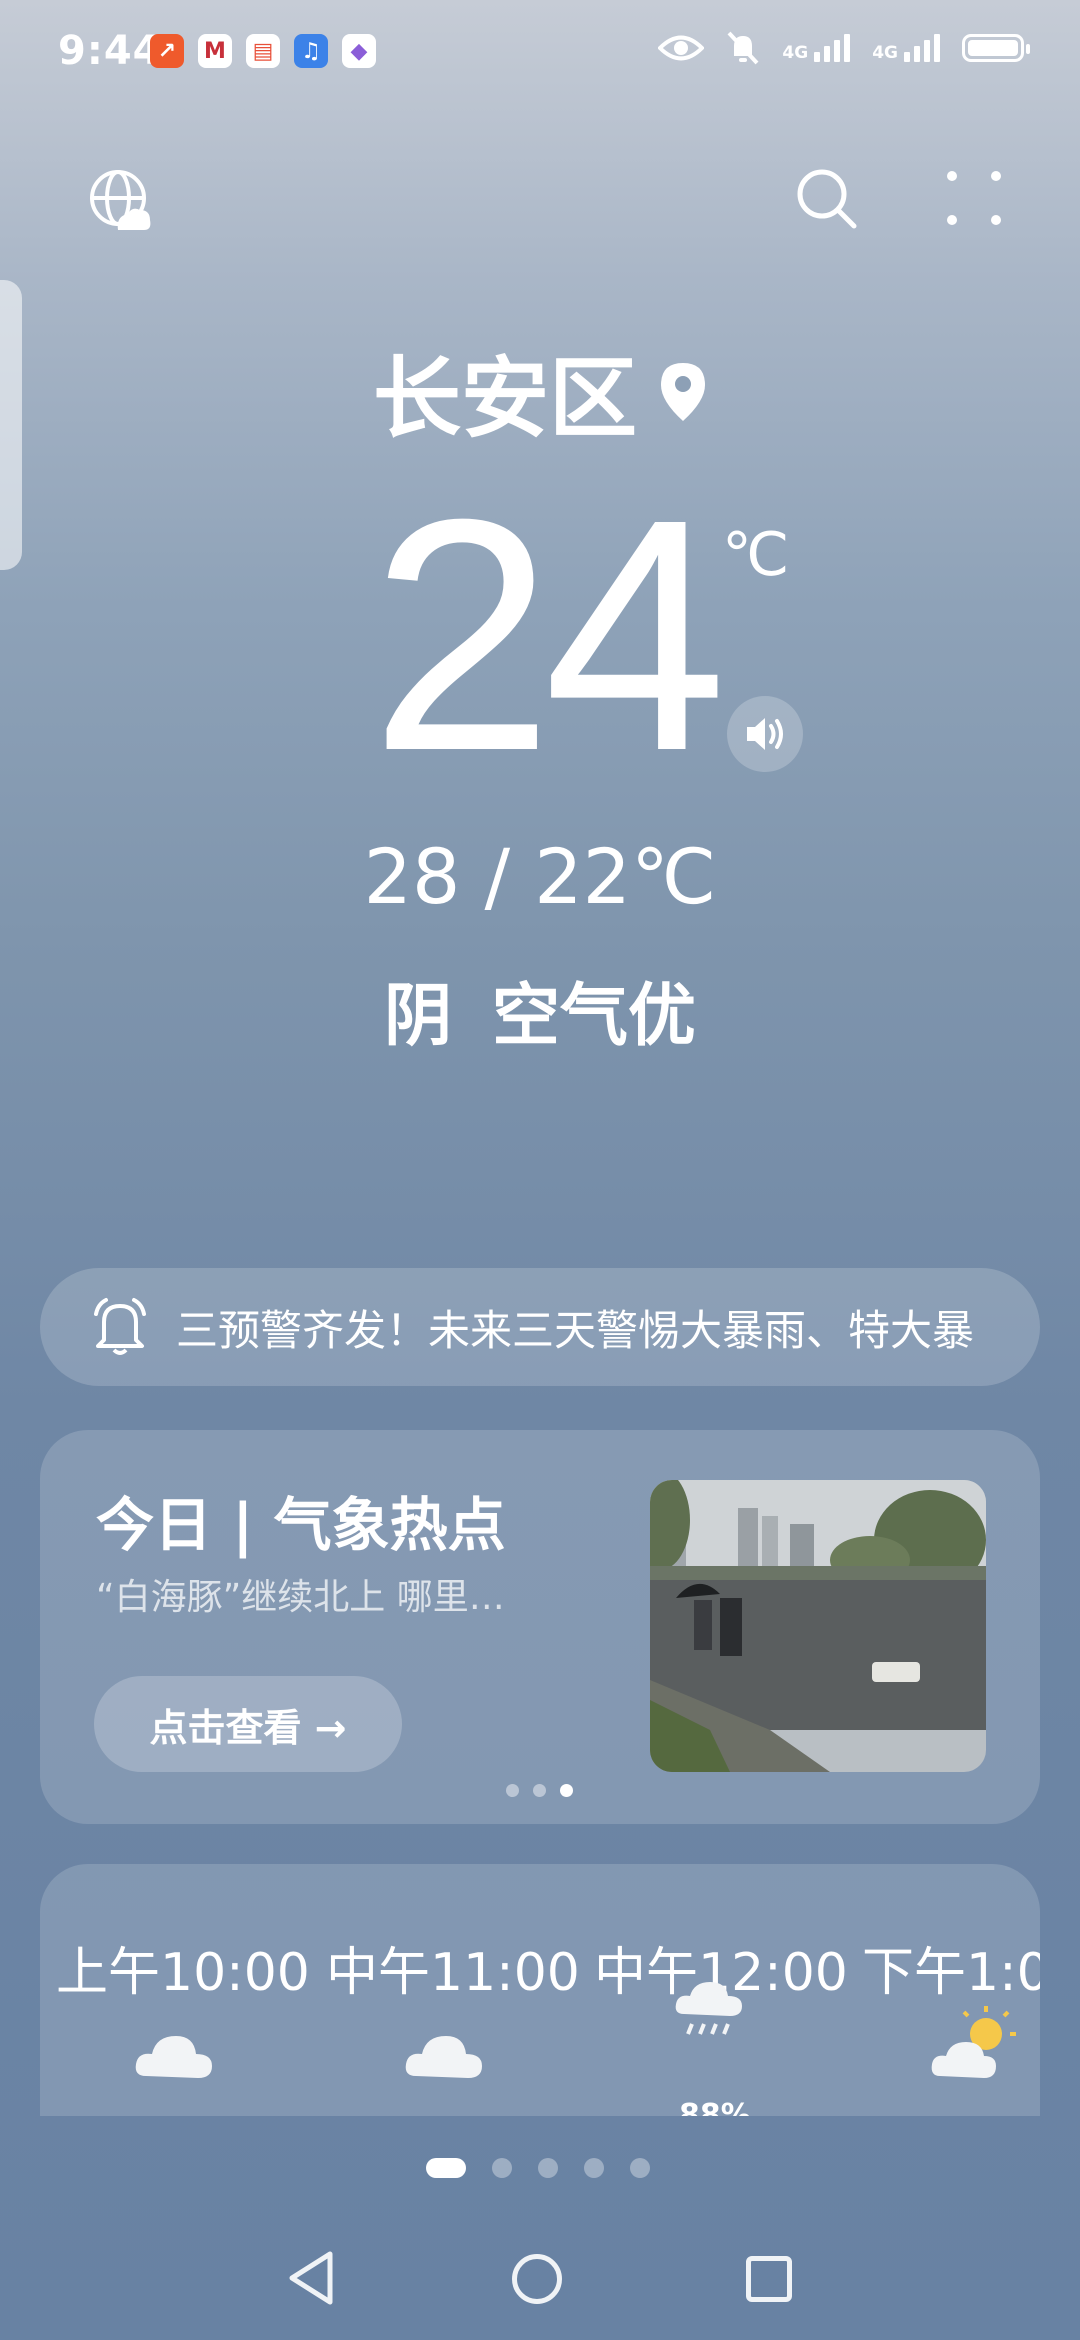 The width and height of the screenshot is (1080, 2340). What do you see at coordinates (951, 1973) in the screenshot?
I see `hourly-time: 下午1:00` at bounding box center [951, 1973].